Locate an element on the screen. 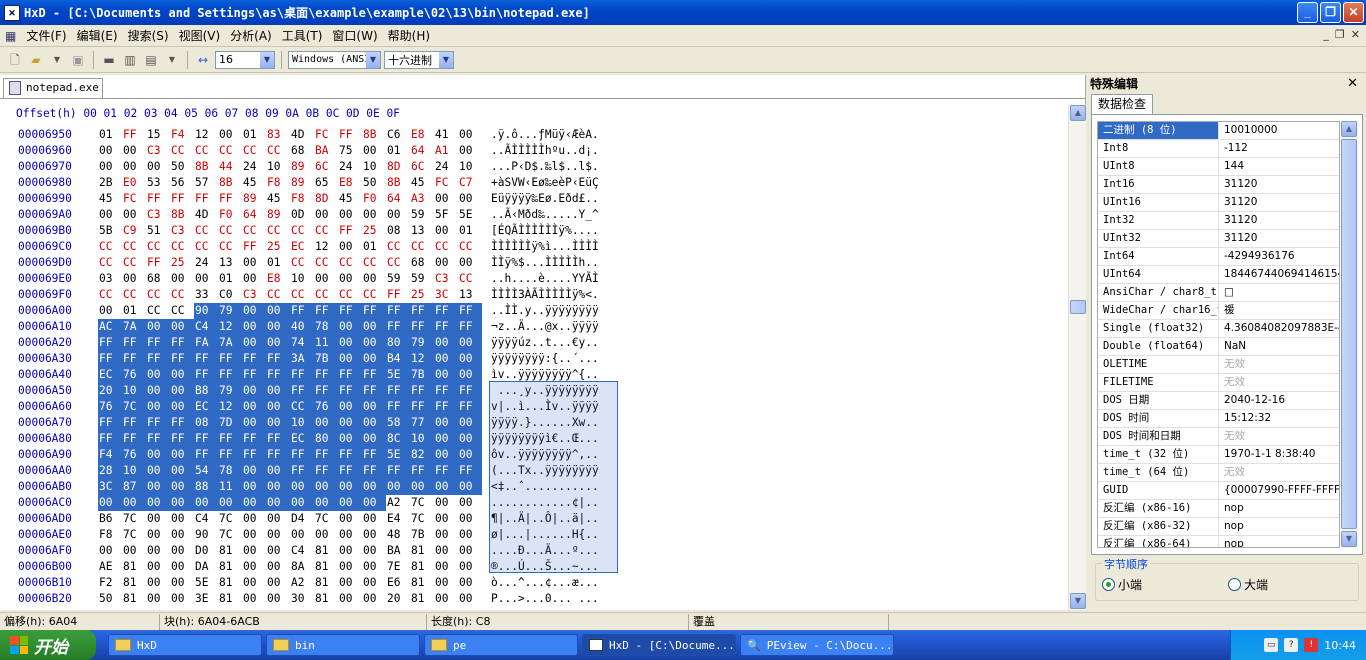 This screenshot has width=1366, height=660. inspector-scrollbar: ▲ ▼ is located at coordinates (1349, 334).